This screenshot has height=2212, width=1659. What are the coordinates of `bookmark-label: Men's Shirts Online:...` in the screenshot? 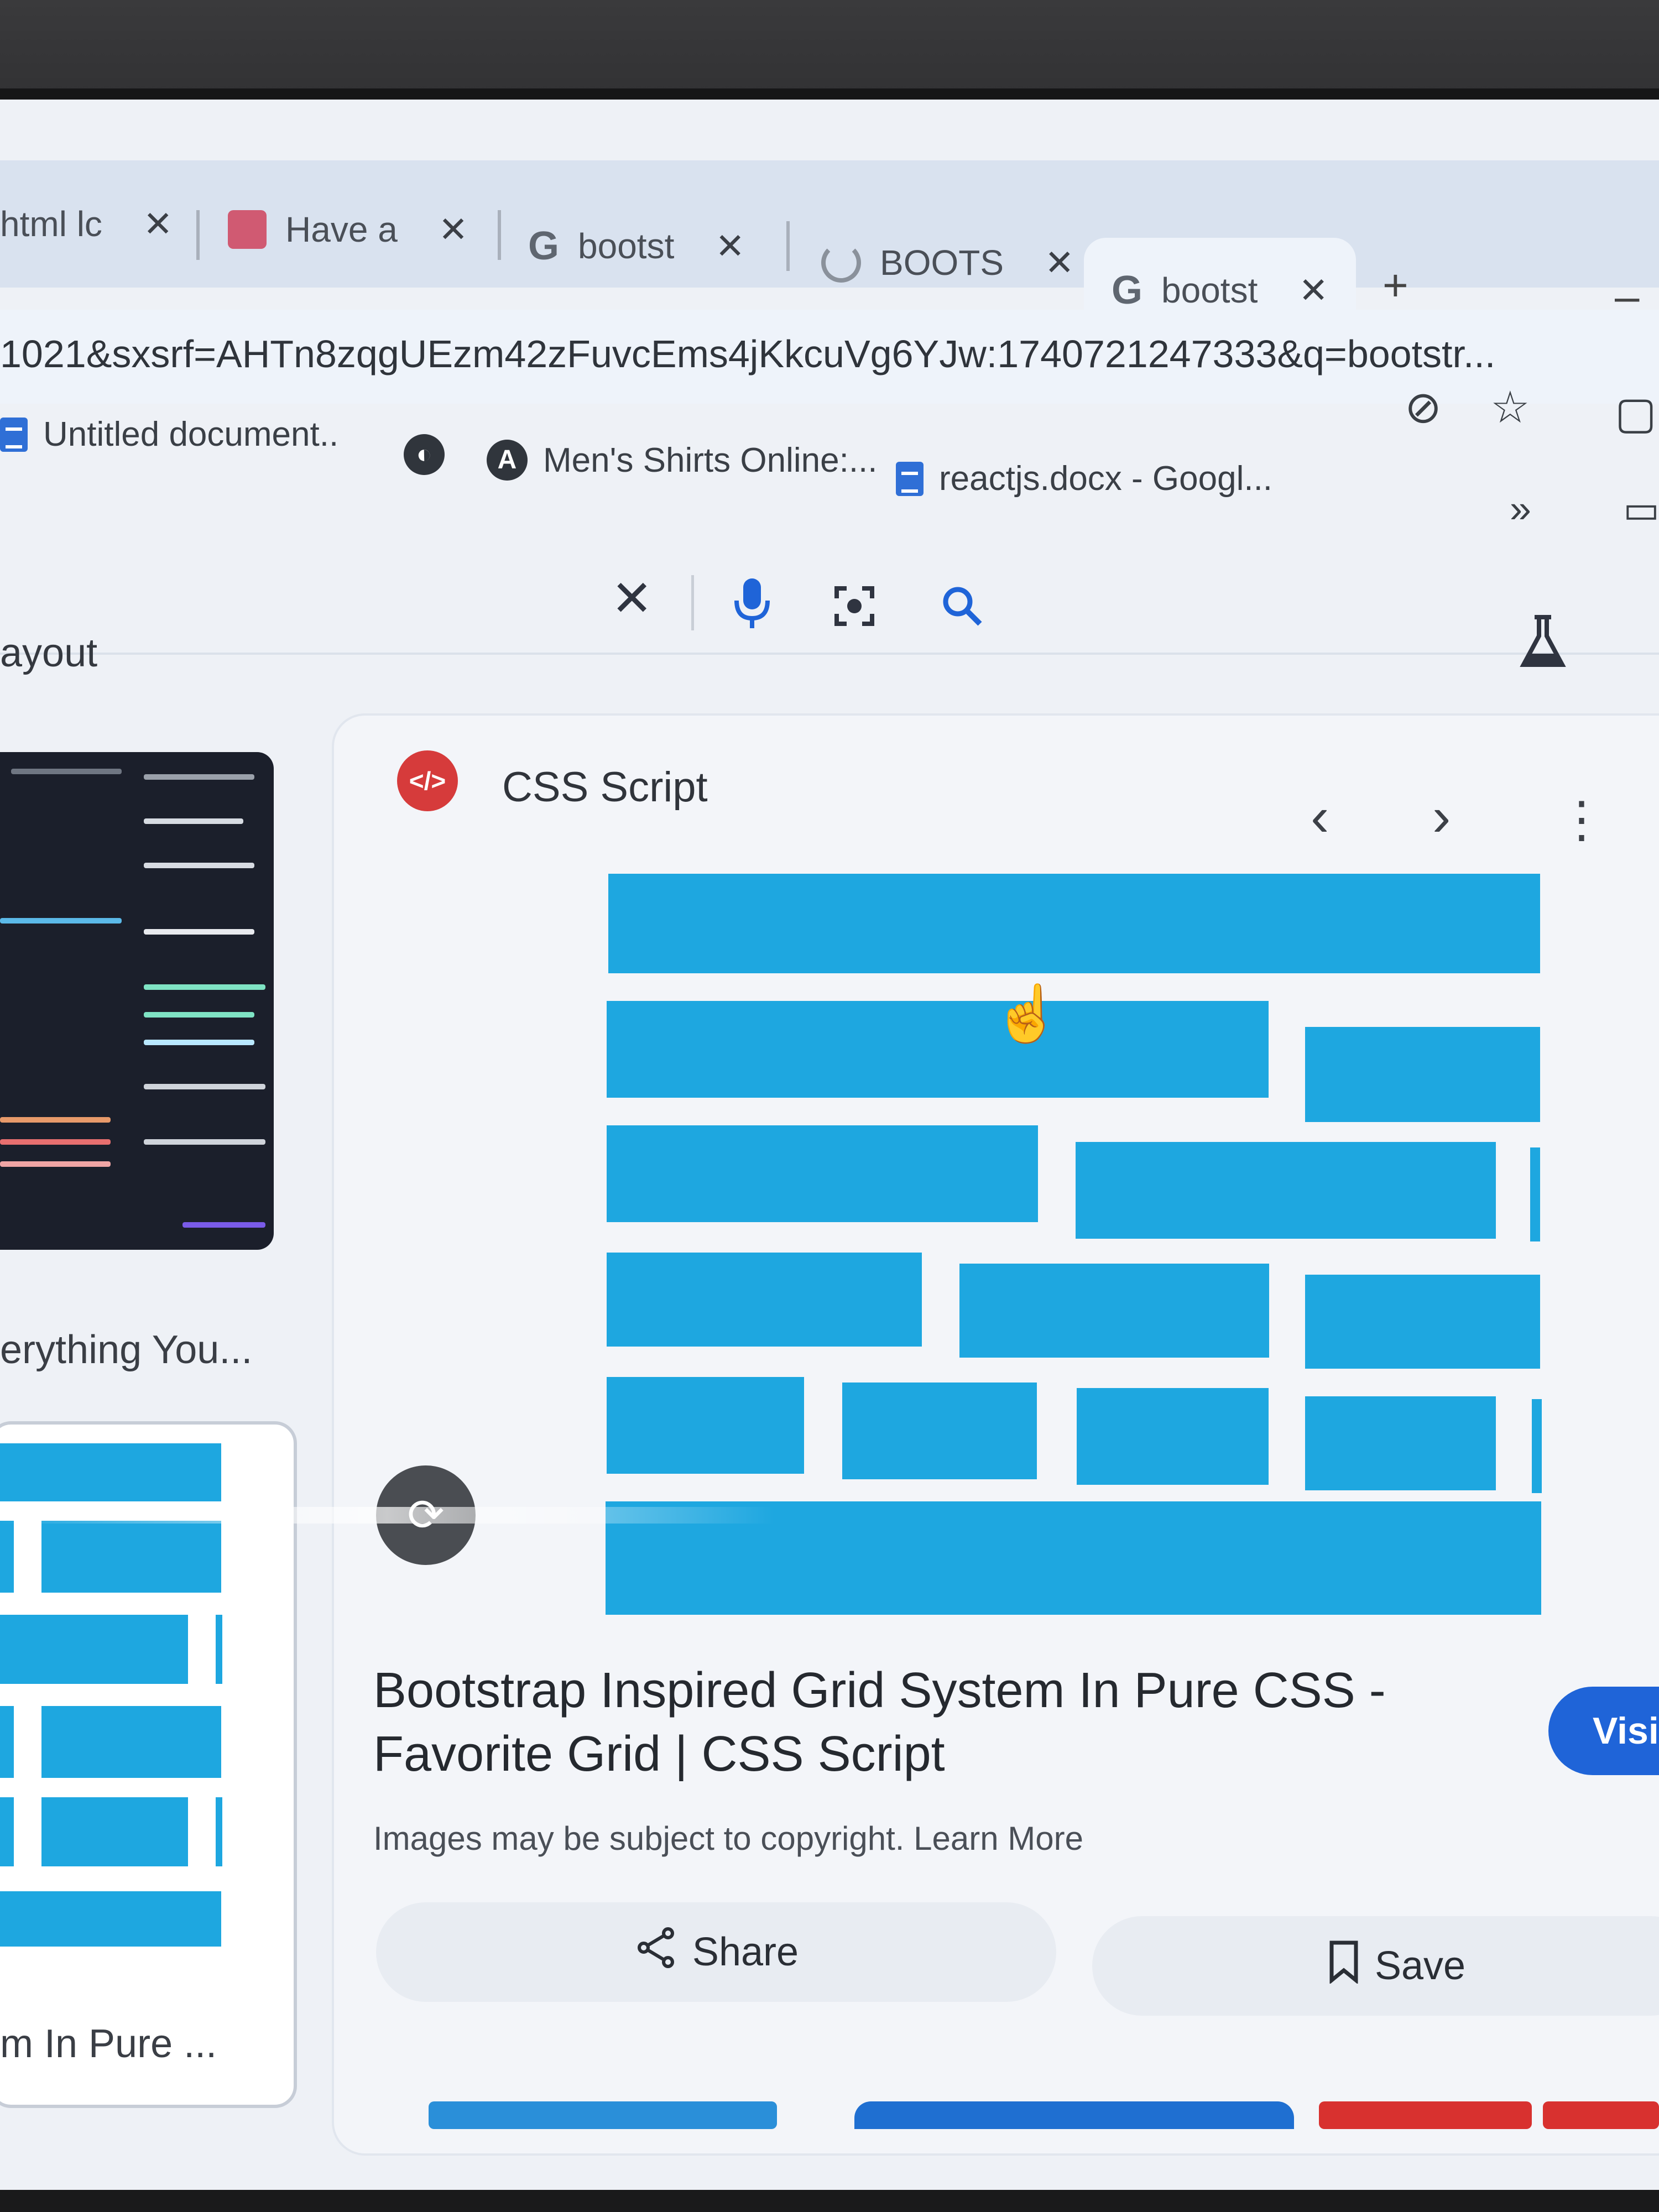 It's located at (711, 460).